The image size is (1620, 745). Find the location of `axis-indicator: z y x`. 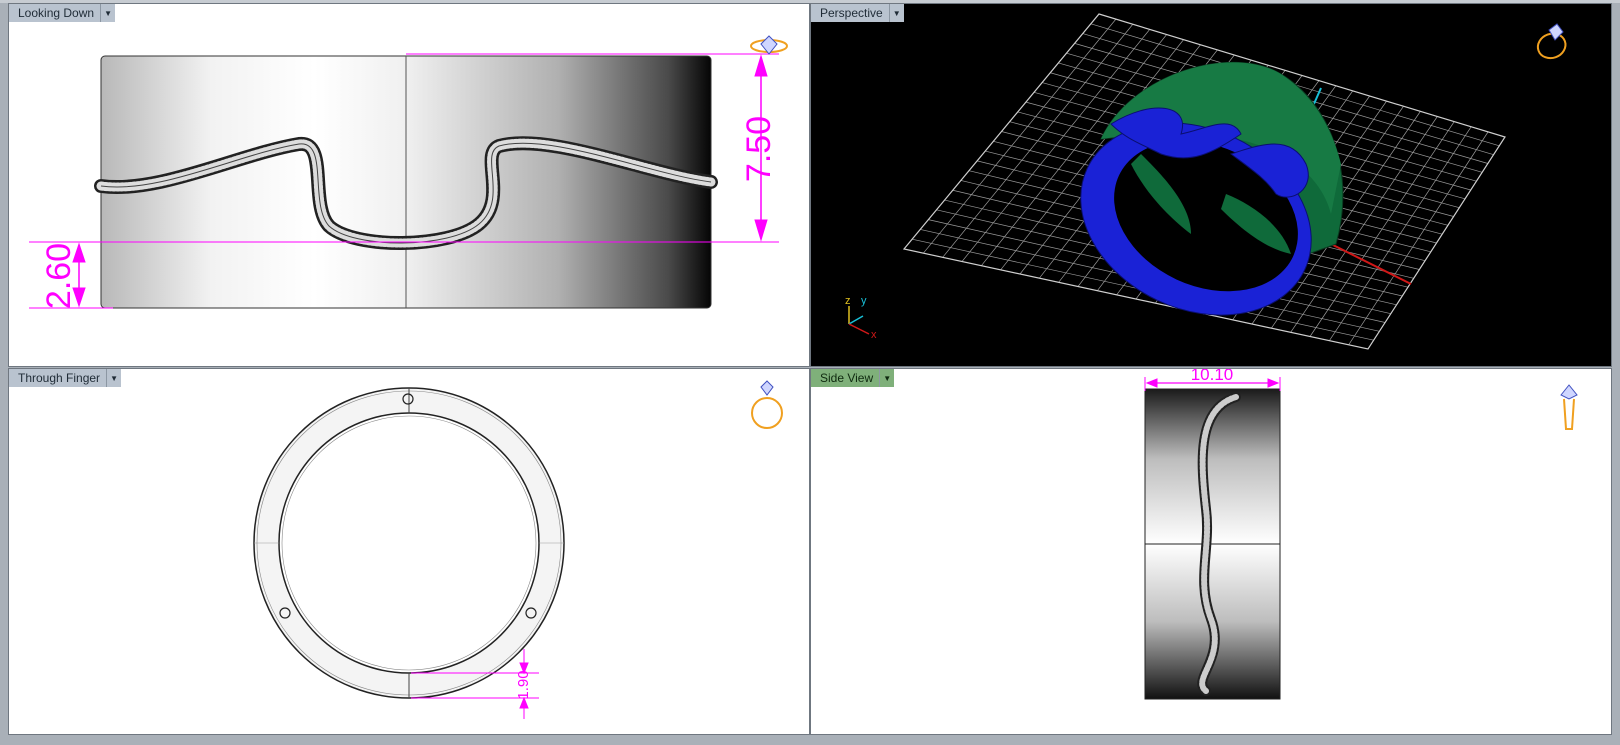

axis-indicator: z y x is located at coordinates (861, 318).